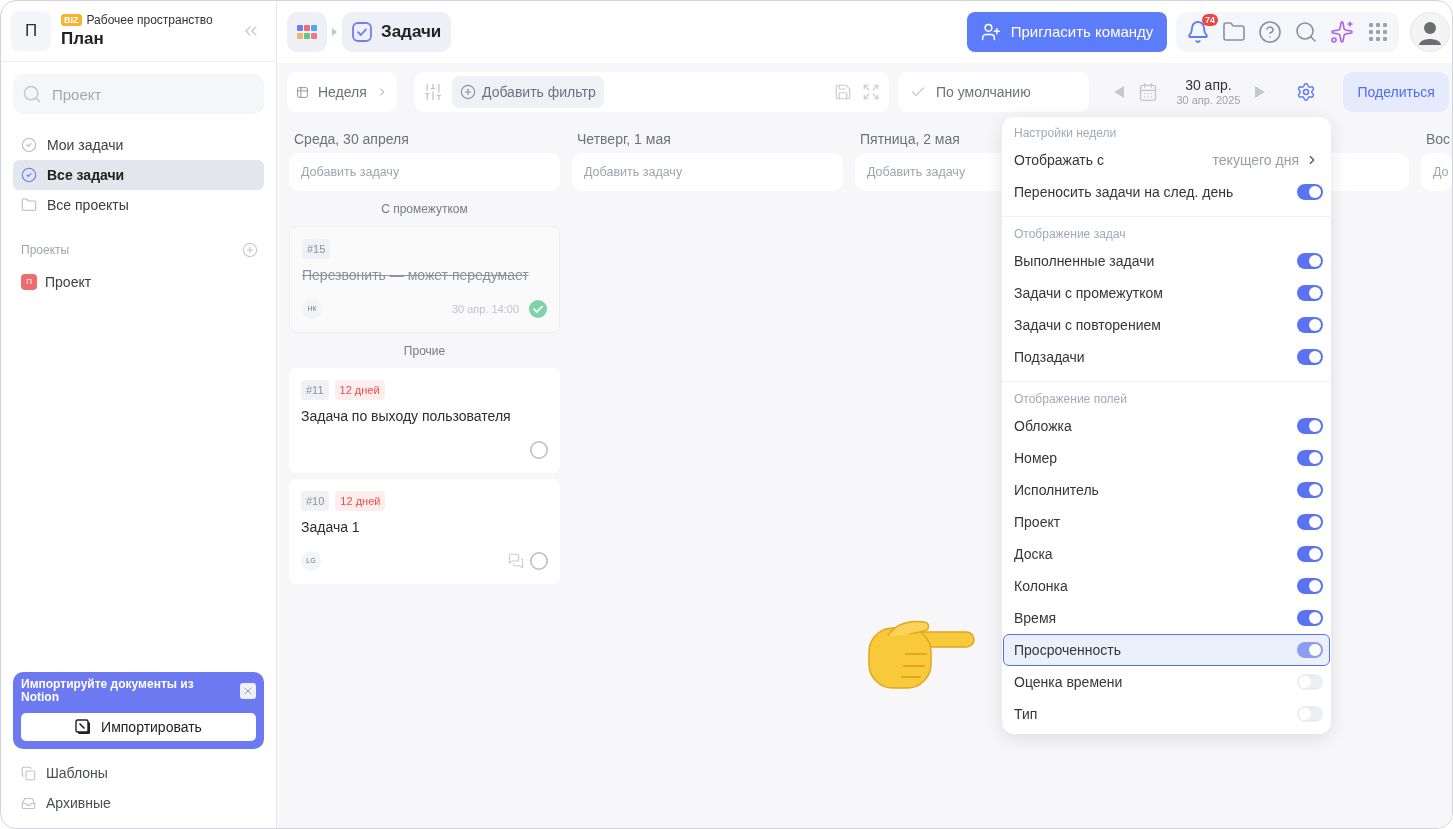 The height and width of the screenshot is (829, 1453). I want to click on add-filter-button: Добавить фильтр, so click(528, 92).